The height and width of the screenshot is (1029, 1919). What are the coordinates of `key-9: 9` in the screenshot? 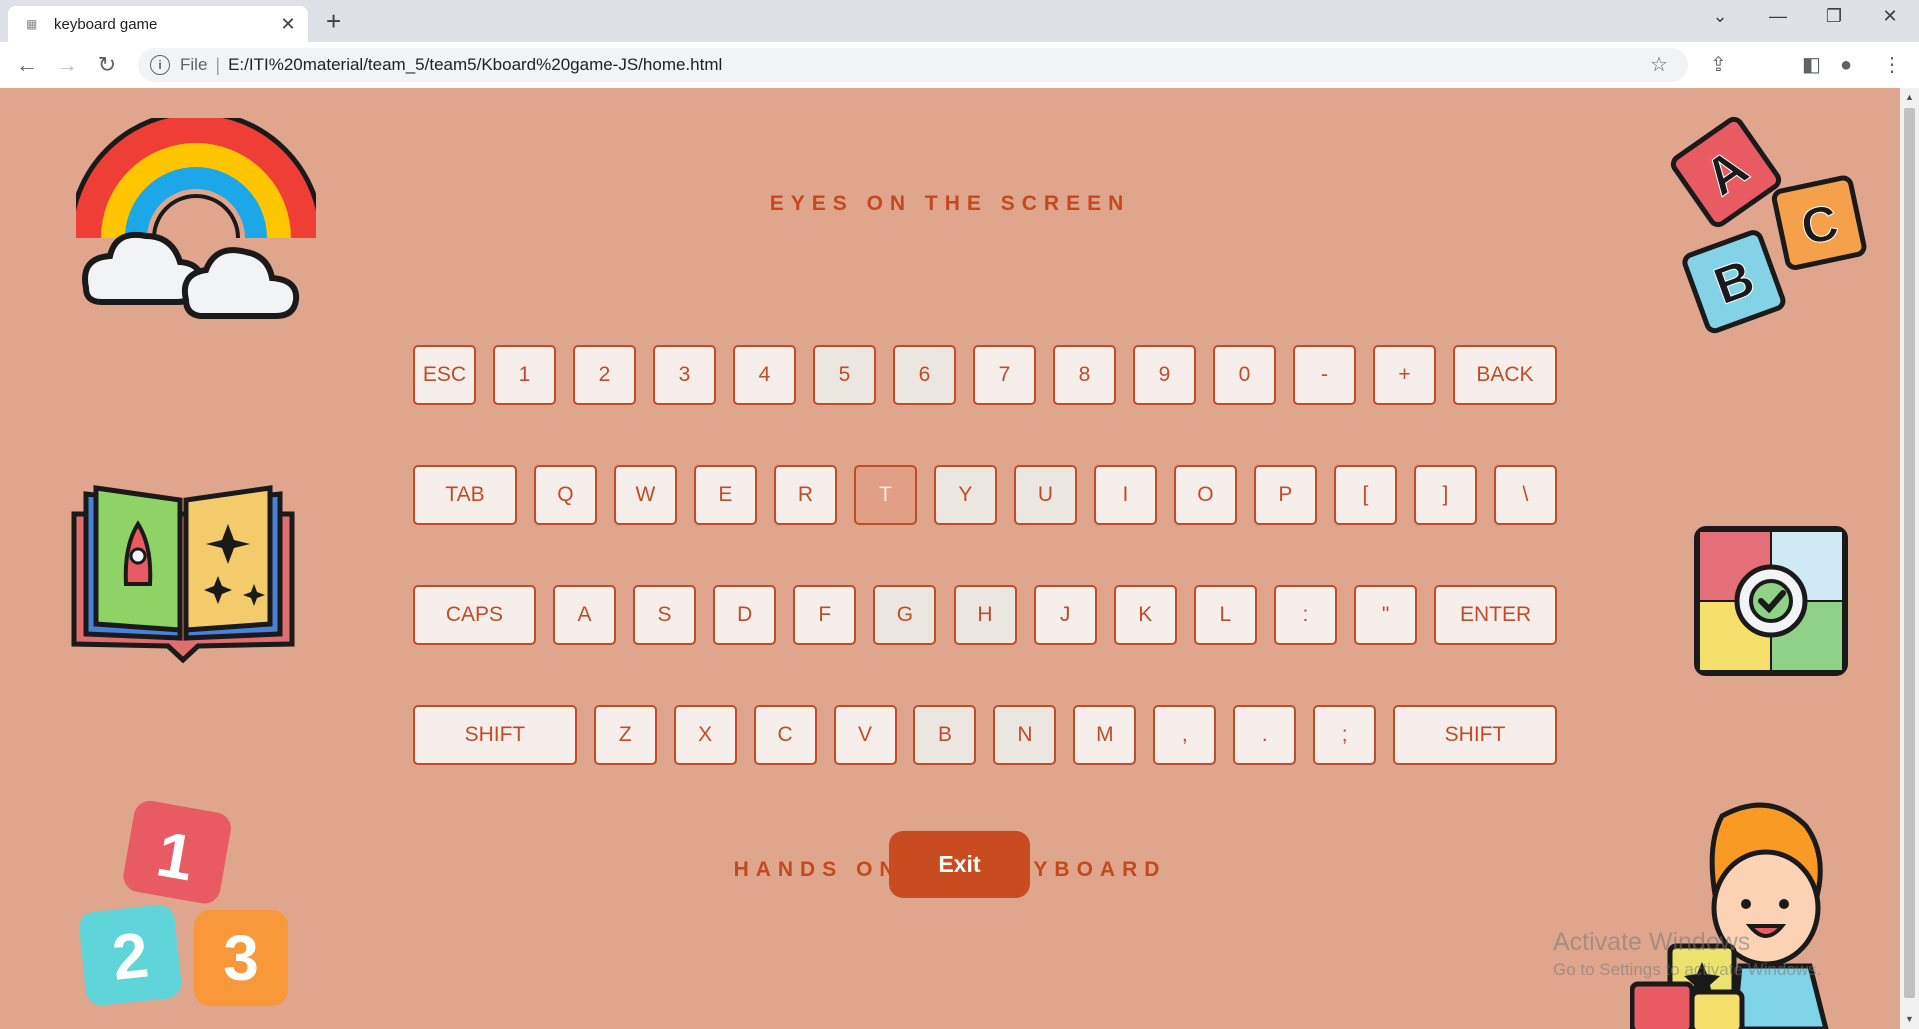 It's located at (1164, 375).